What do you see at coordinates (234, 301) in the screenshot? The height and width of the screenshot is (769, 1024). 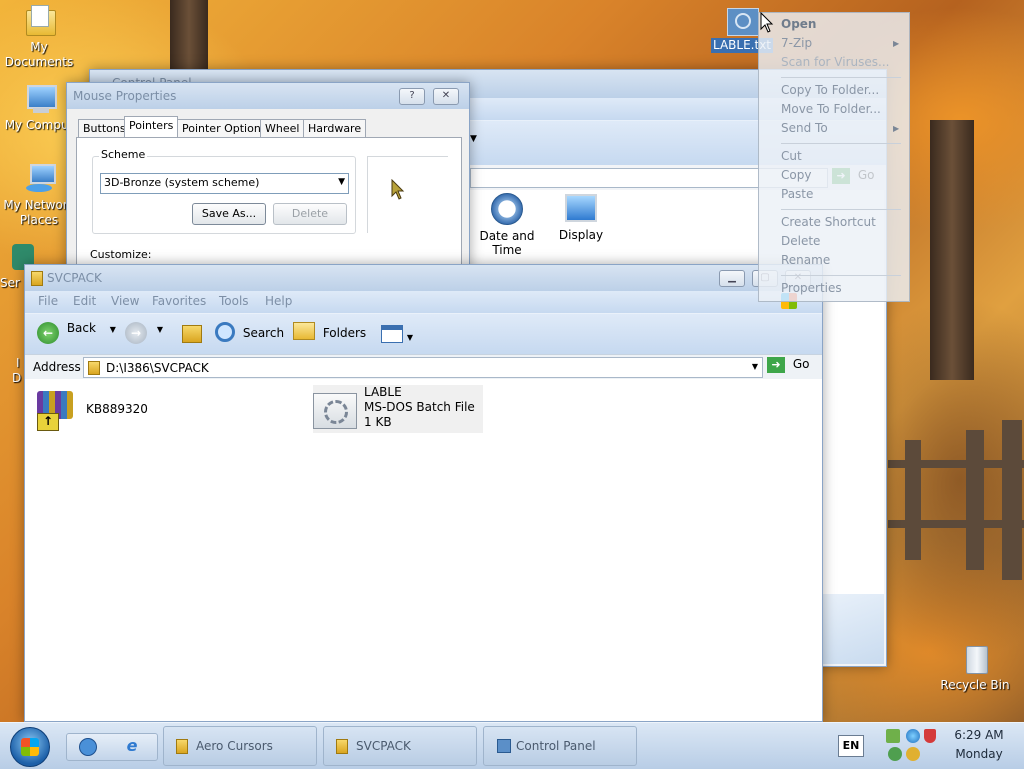 I see `menu-tools: Tools` at bounding box center [234, 301].